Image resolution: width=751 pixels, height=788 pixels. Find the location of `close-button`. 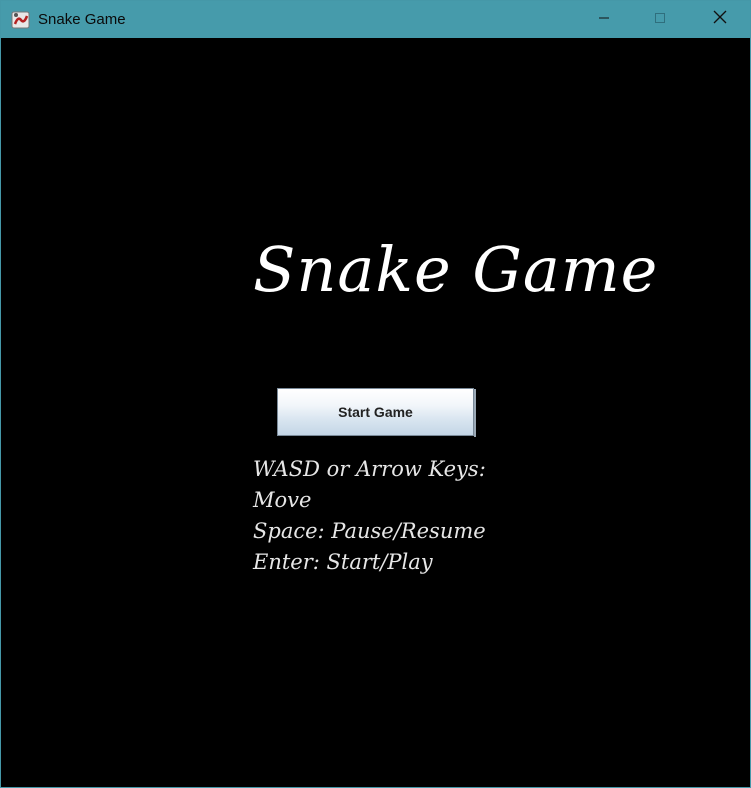

close-button is located at coordinates (720, 19).